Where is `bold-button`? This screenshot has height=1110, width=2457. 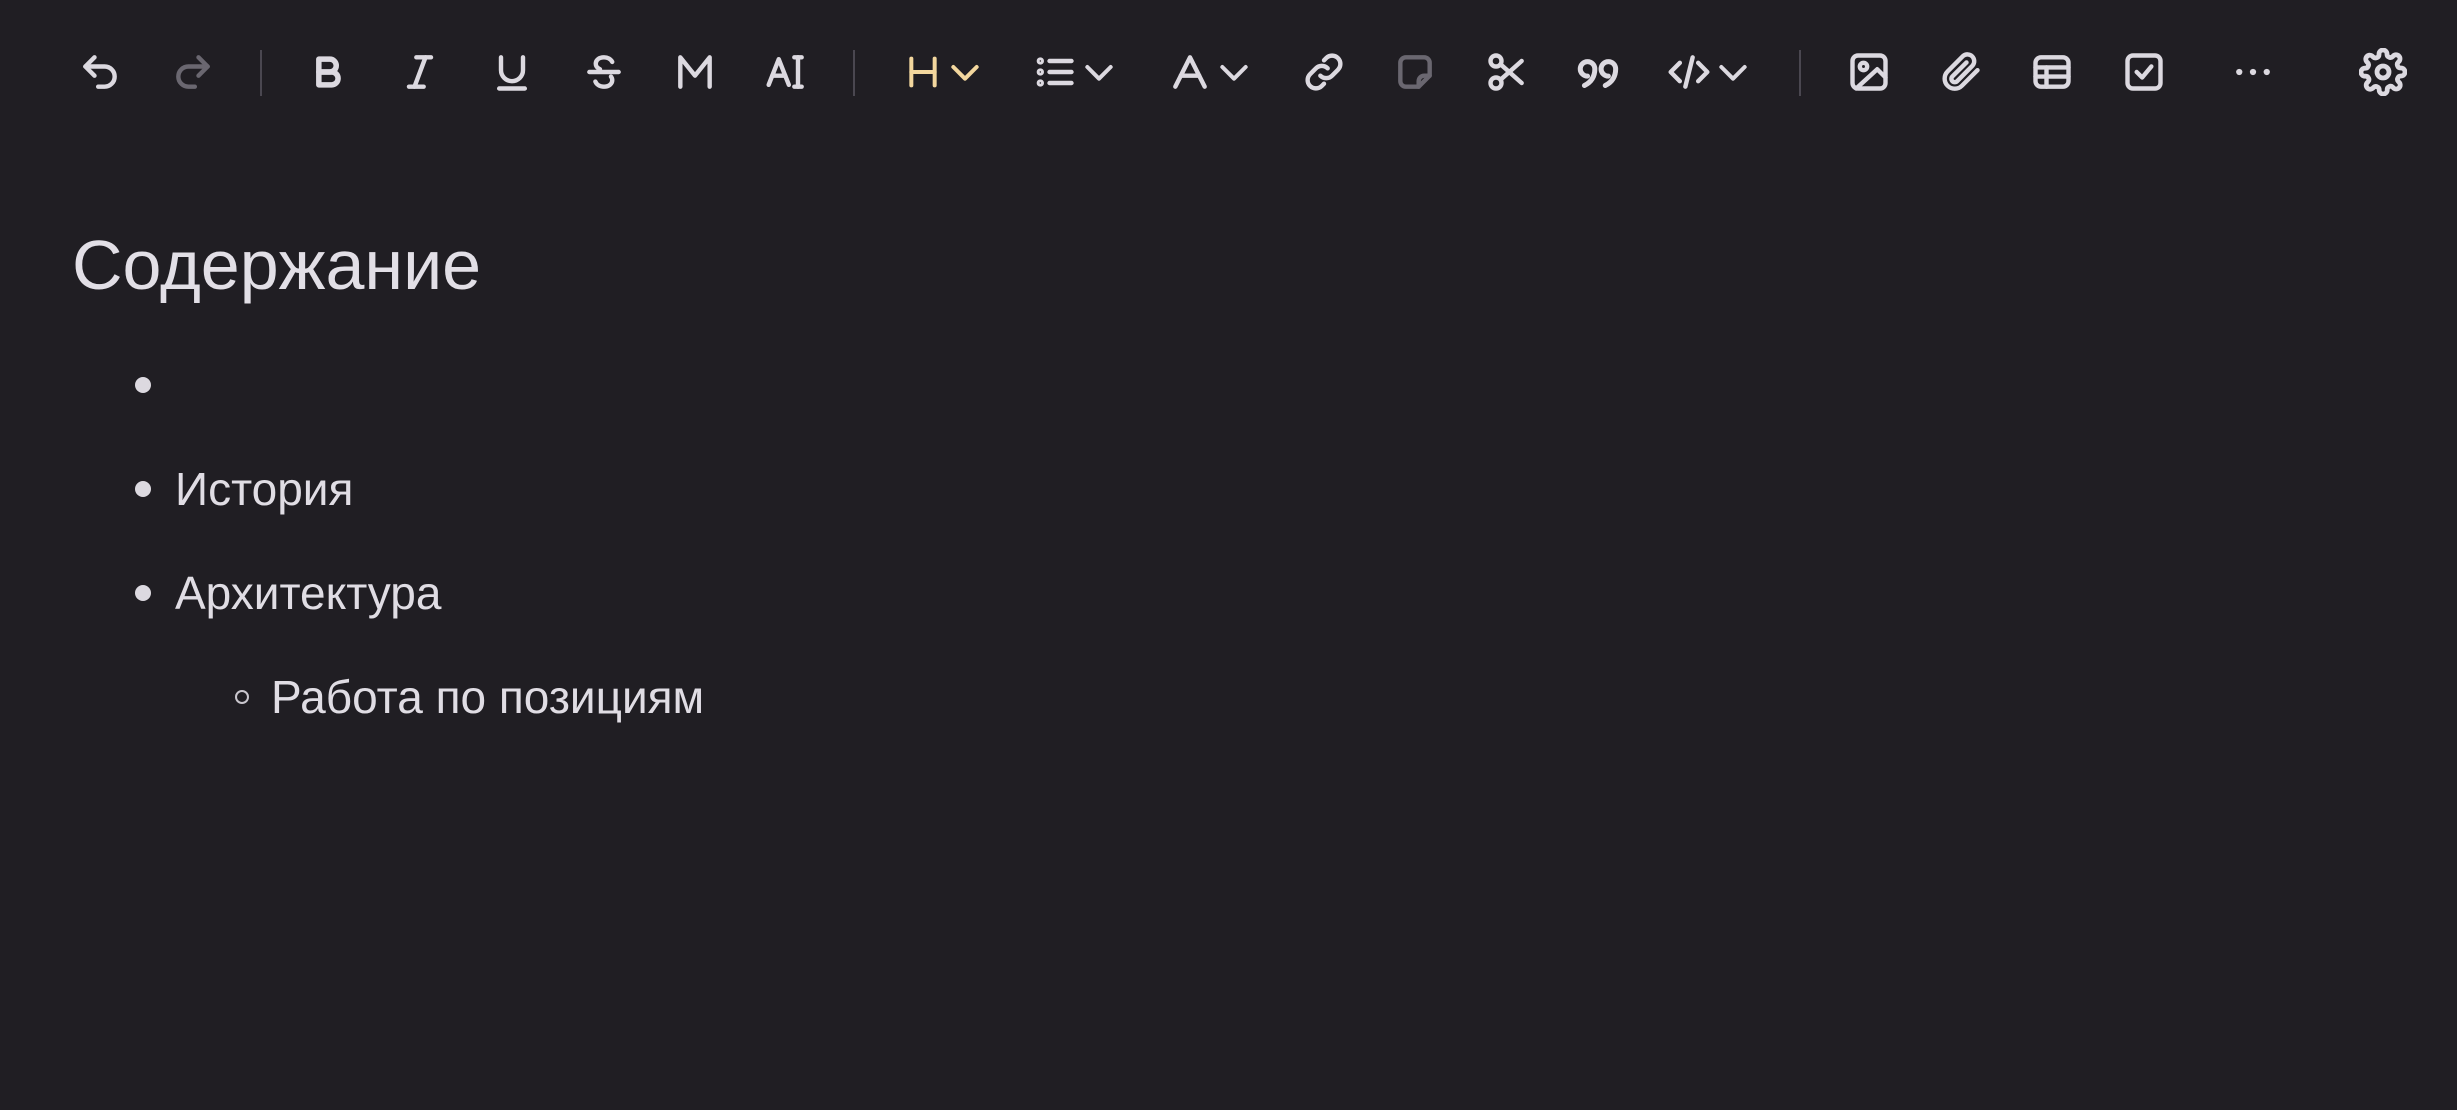 bold-button is located at coordinates (328, 72).